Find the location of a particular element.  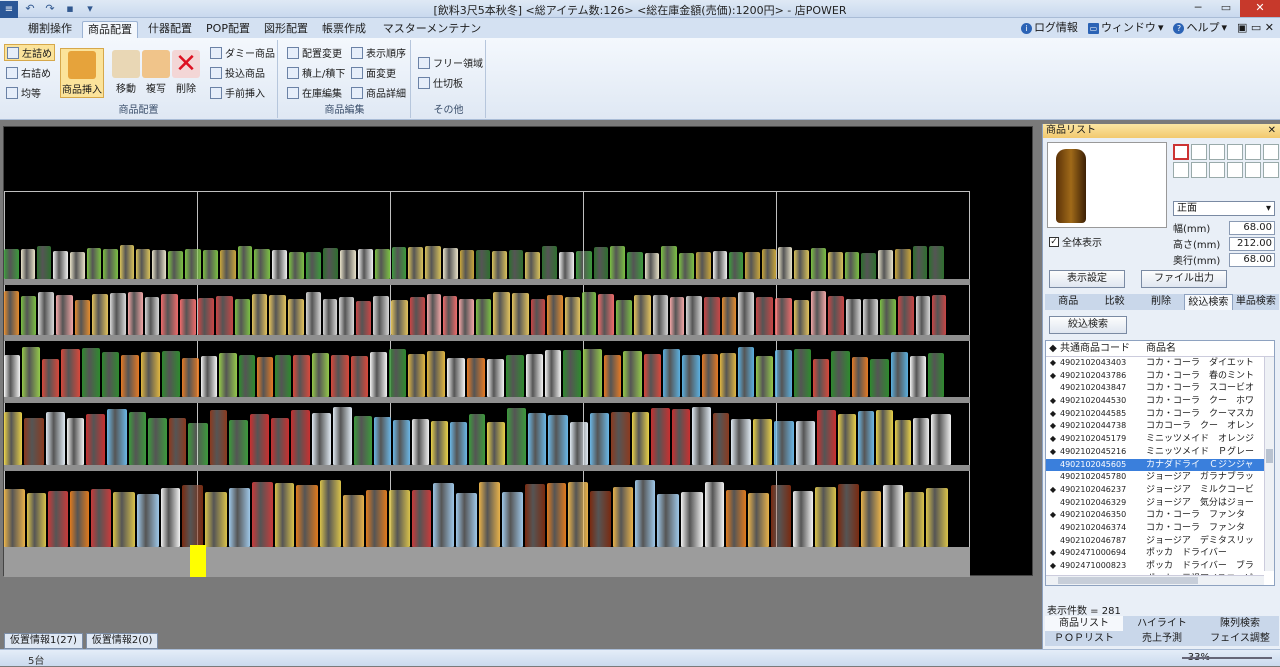

login-info-menu: i ログ情報 is located at coordinates (1049, 28).